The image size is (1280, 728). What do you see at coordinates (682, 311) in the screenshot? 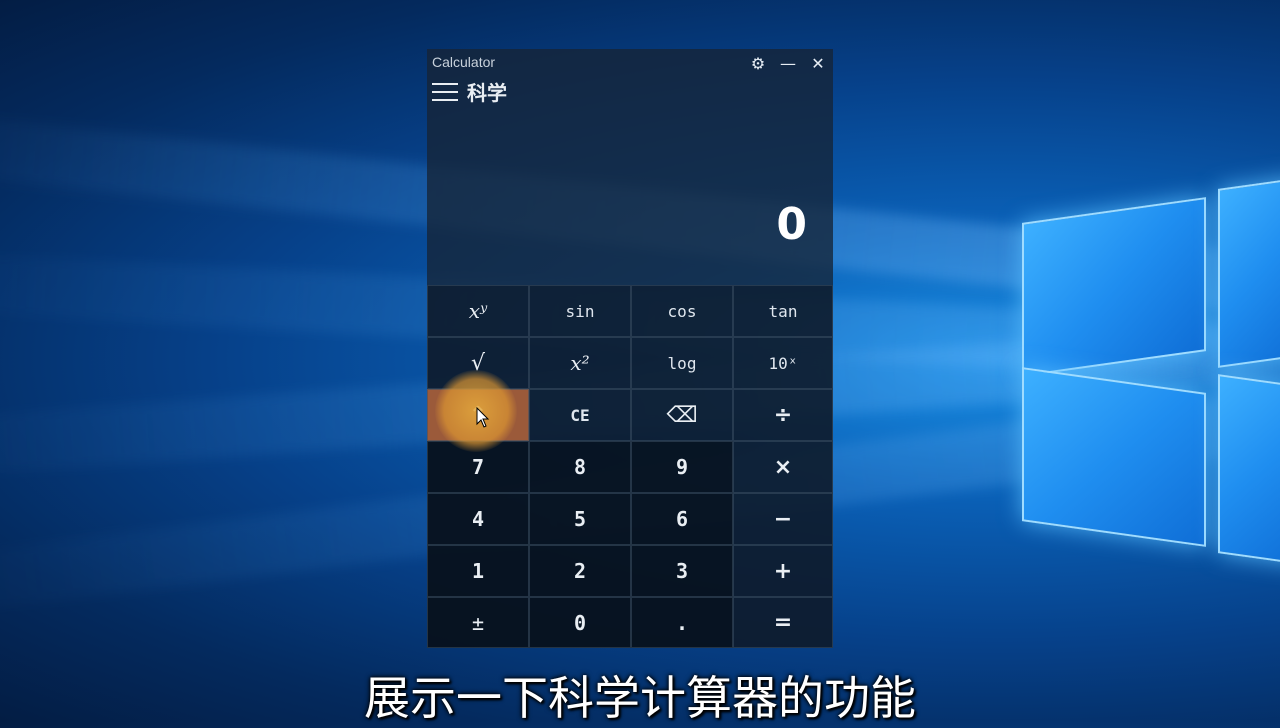
I see `cos-button: cos` at bounding box center [682, 311].